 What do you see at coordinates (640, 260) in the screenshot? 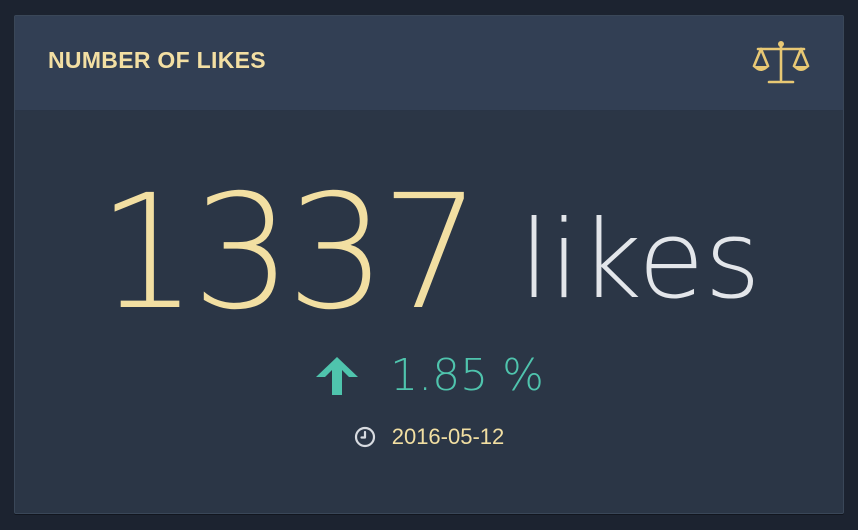
I see `metric-unit: likes` at bounding box center [640, 260].